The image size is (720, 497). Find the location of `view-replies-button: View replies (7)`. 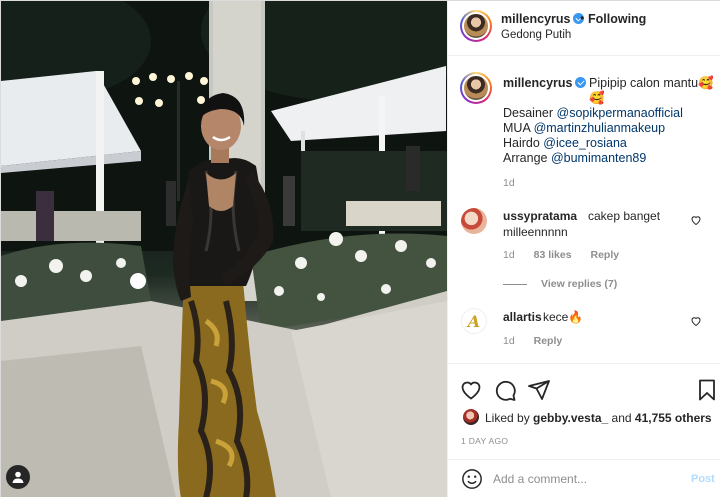

view-replies-button: View replies (7) is located at coordinates (560, 284).